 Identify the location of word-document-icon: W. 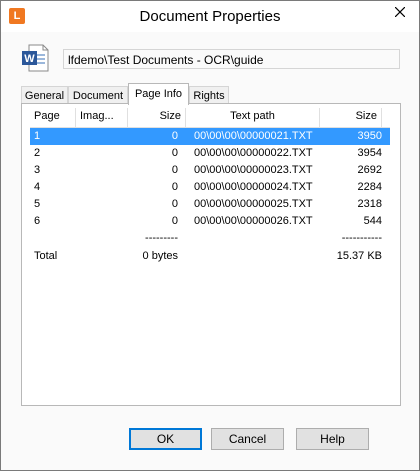
(35, 58).